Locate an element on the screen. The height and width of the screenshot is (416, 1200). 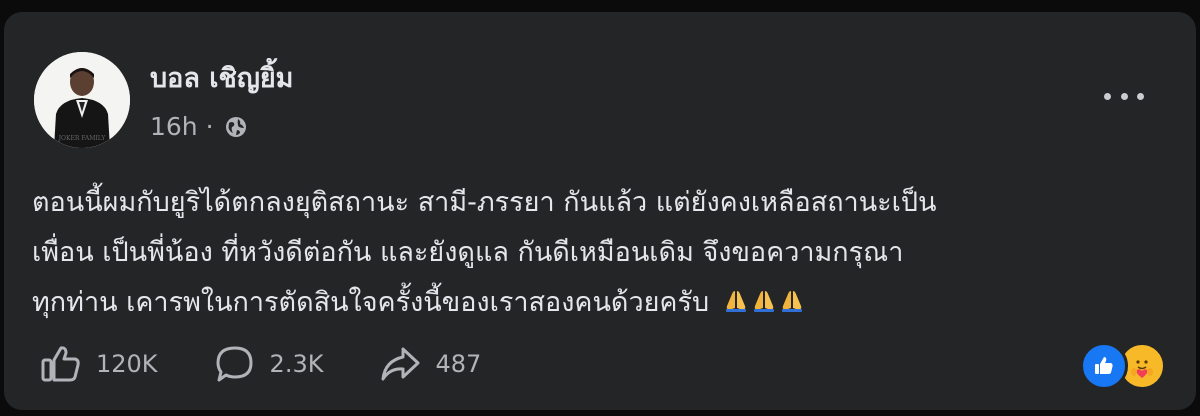
globe-icon is located at coordinates (236, 127).